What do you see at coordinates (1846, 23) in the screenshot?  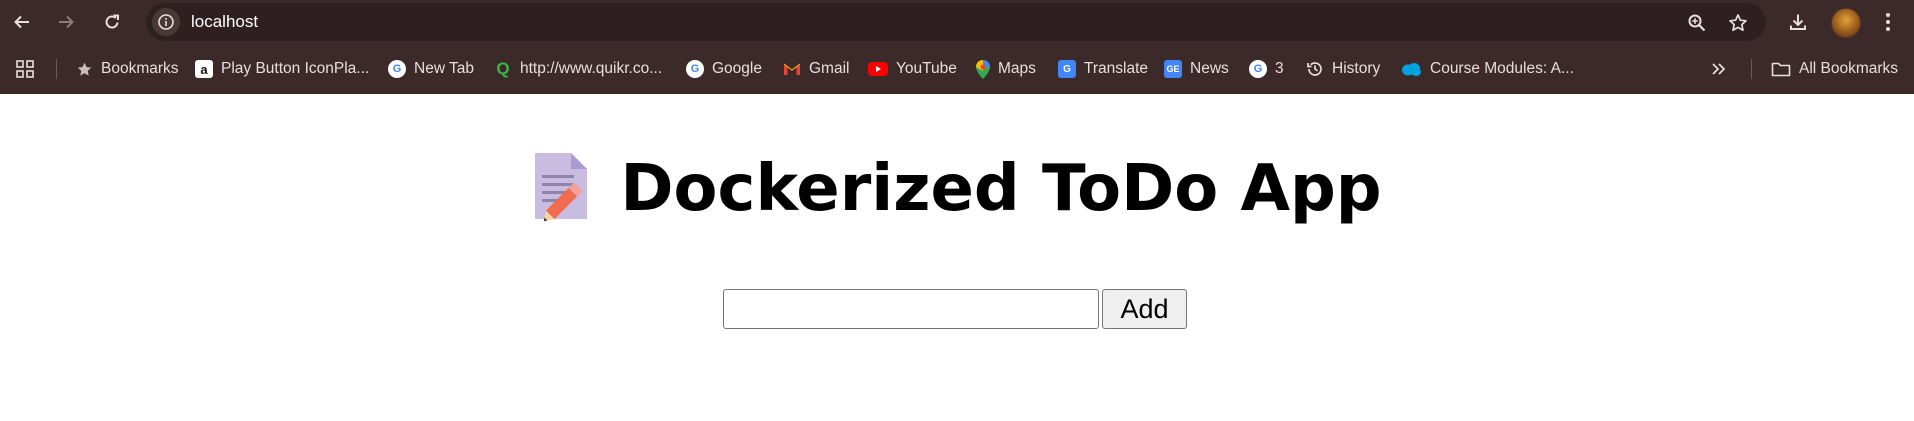 I see `profile-avatar` at bounding box center [1846, 23].